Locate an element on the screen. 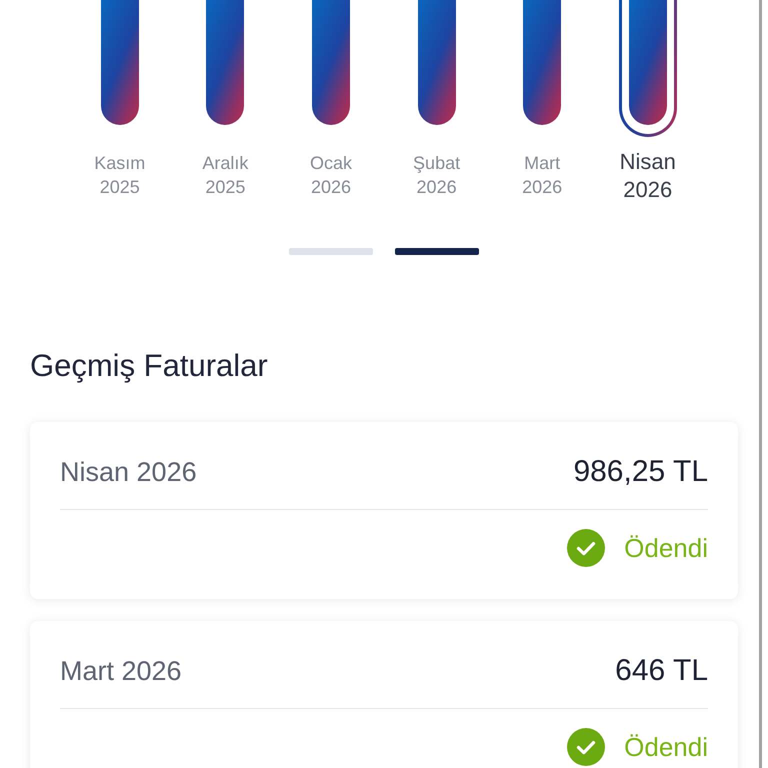 This screenshot has height=768, width=768. month-label: Şubat 2026 is located at coordinates (436, 175).